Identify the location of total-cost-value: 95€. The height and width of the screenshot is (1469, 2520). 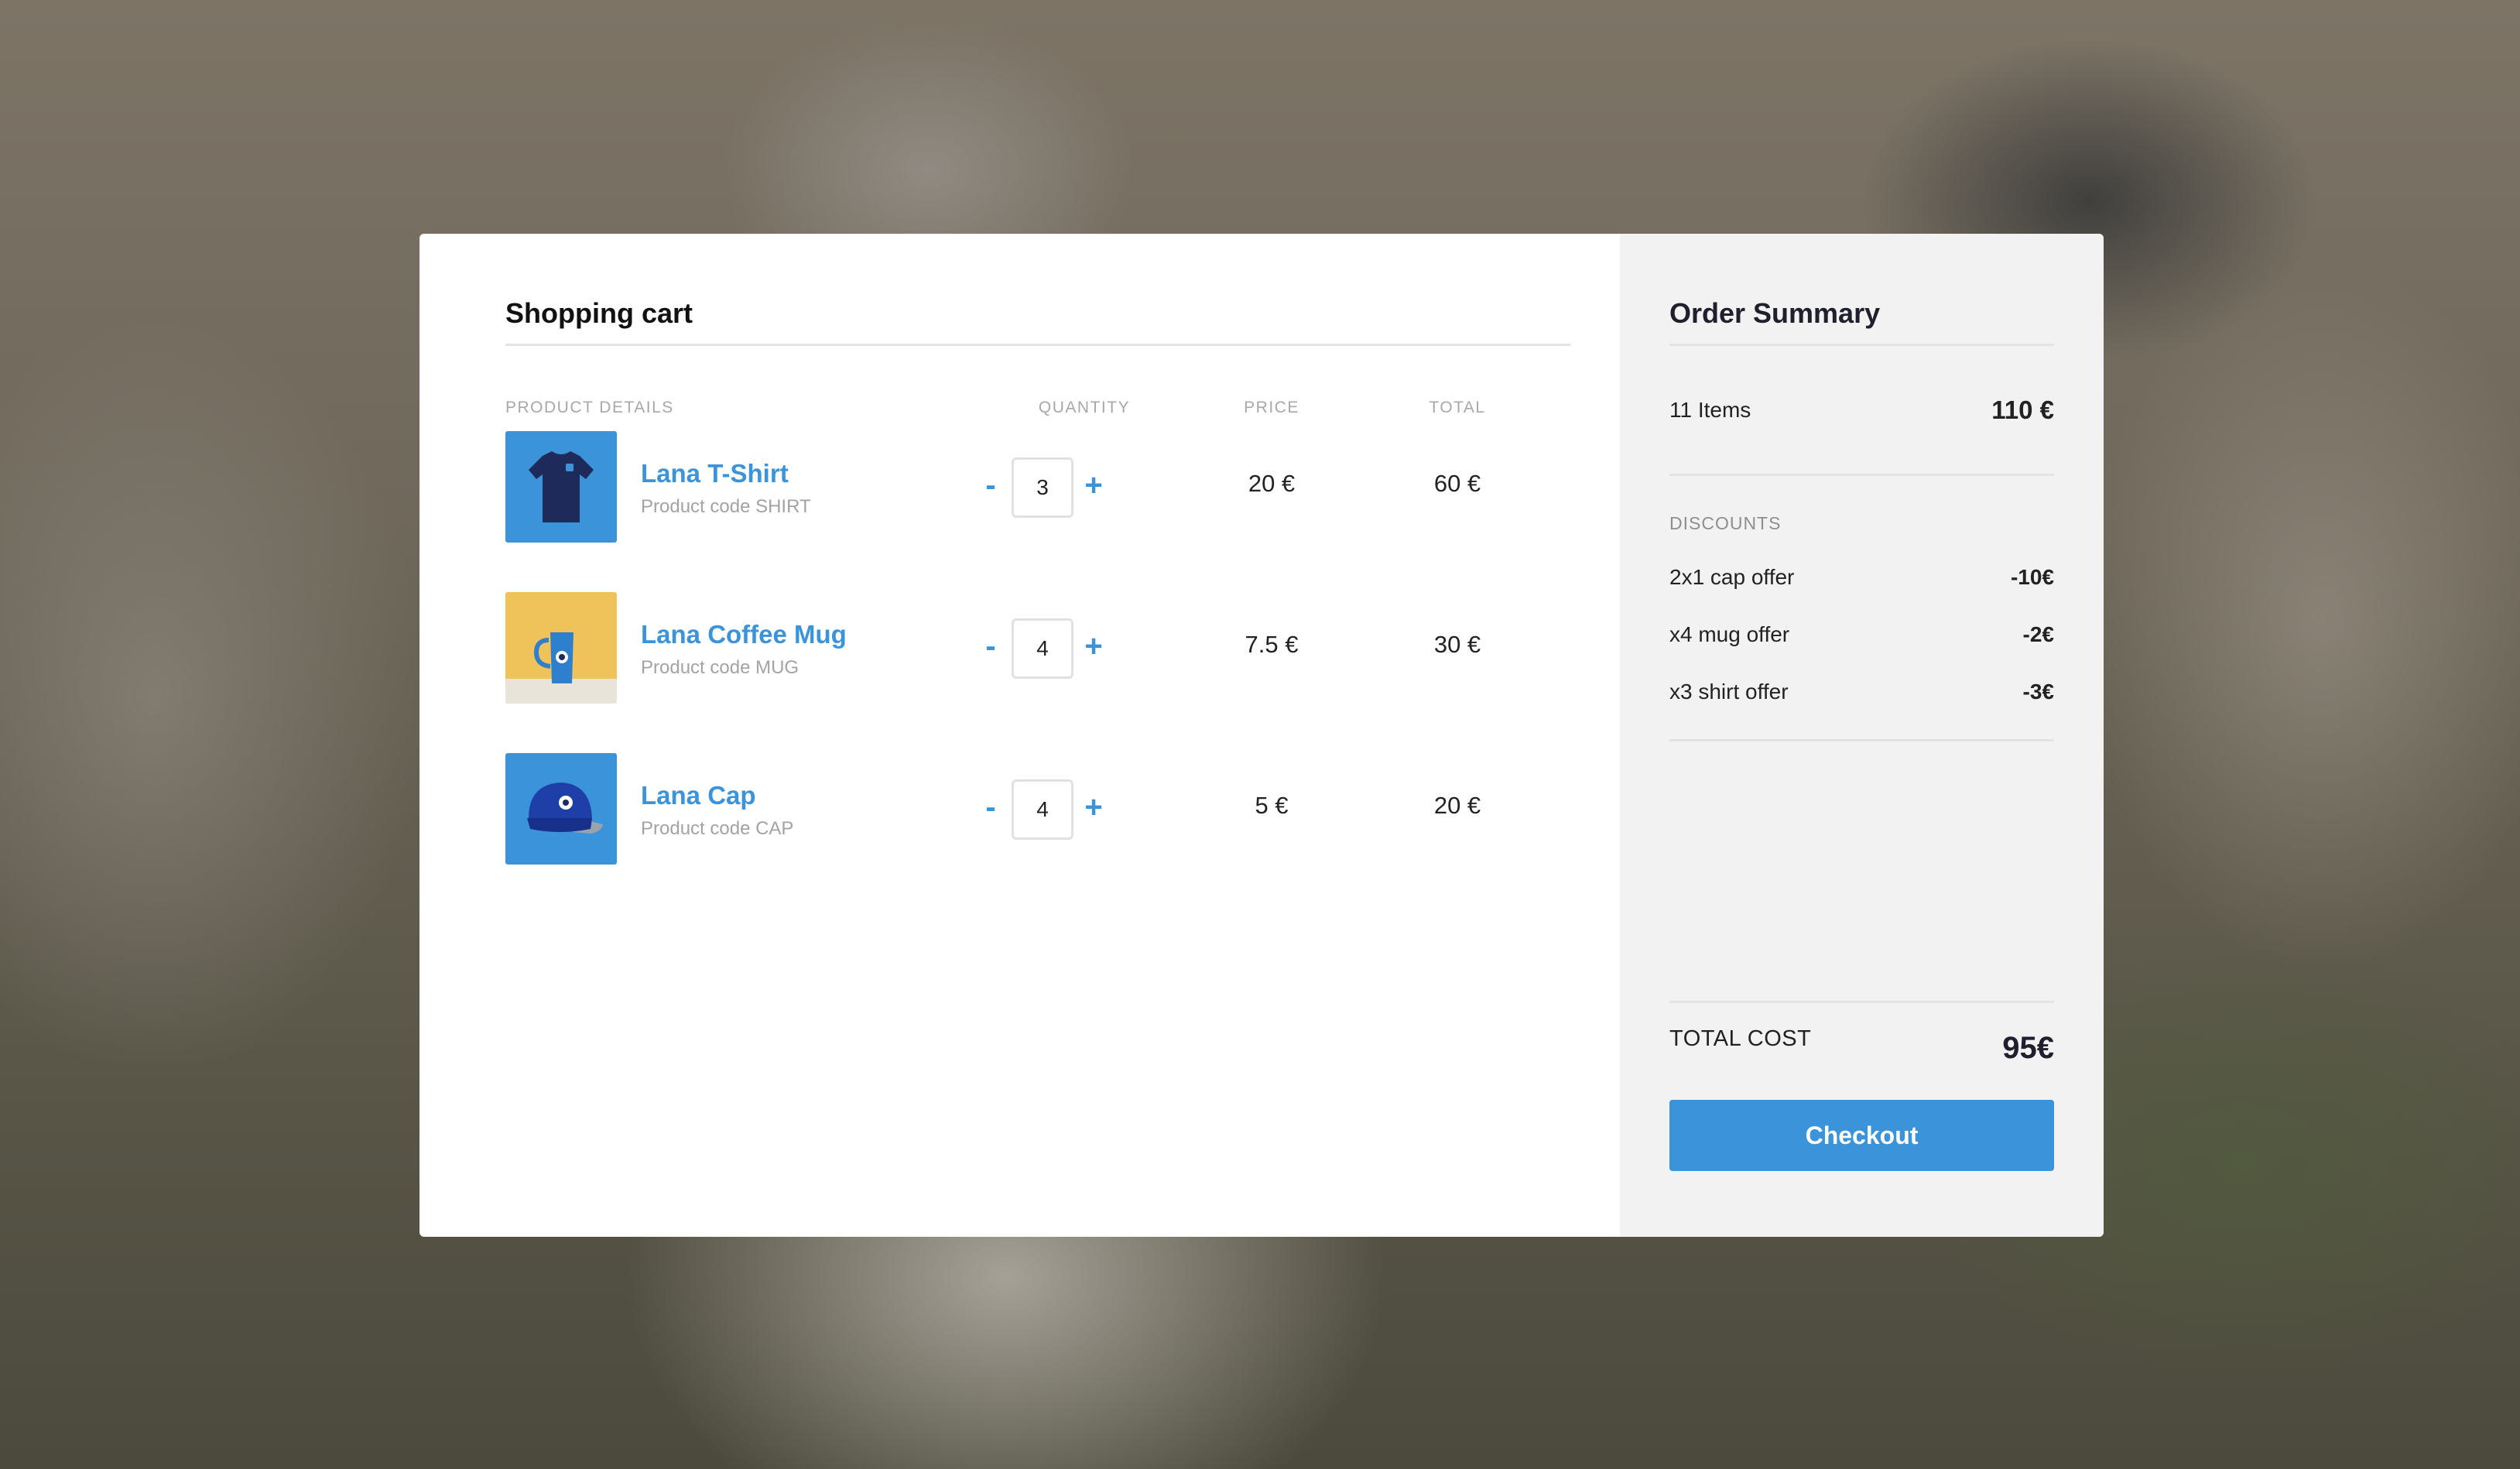
(2028, 1048).